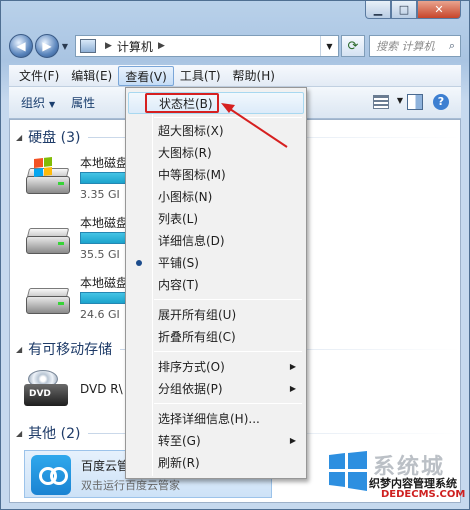  What do you see at coordinates (70, 350) in the screenshot?
I see `group-label: 有可移动存储` at bounding box center [70, 350].